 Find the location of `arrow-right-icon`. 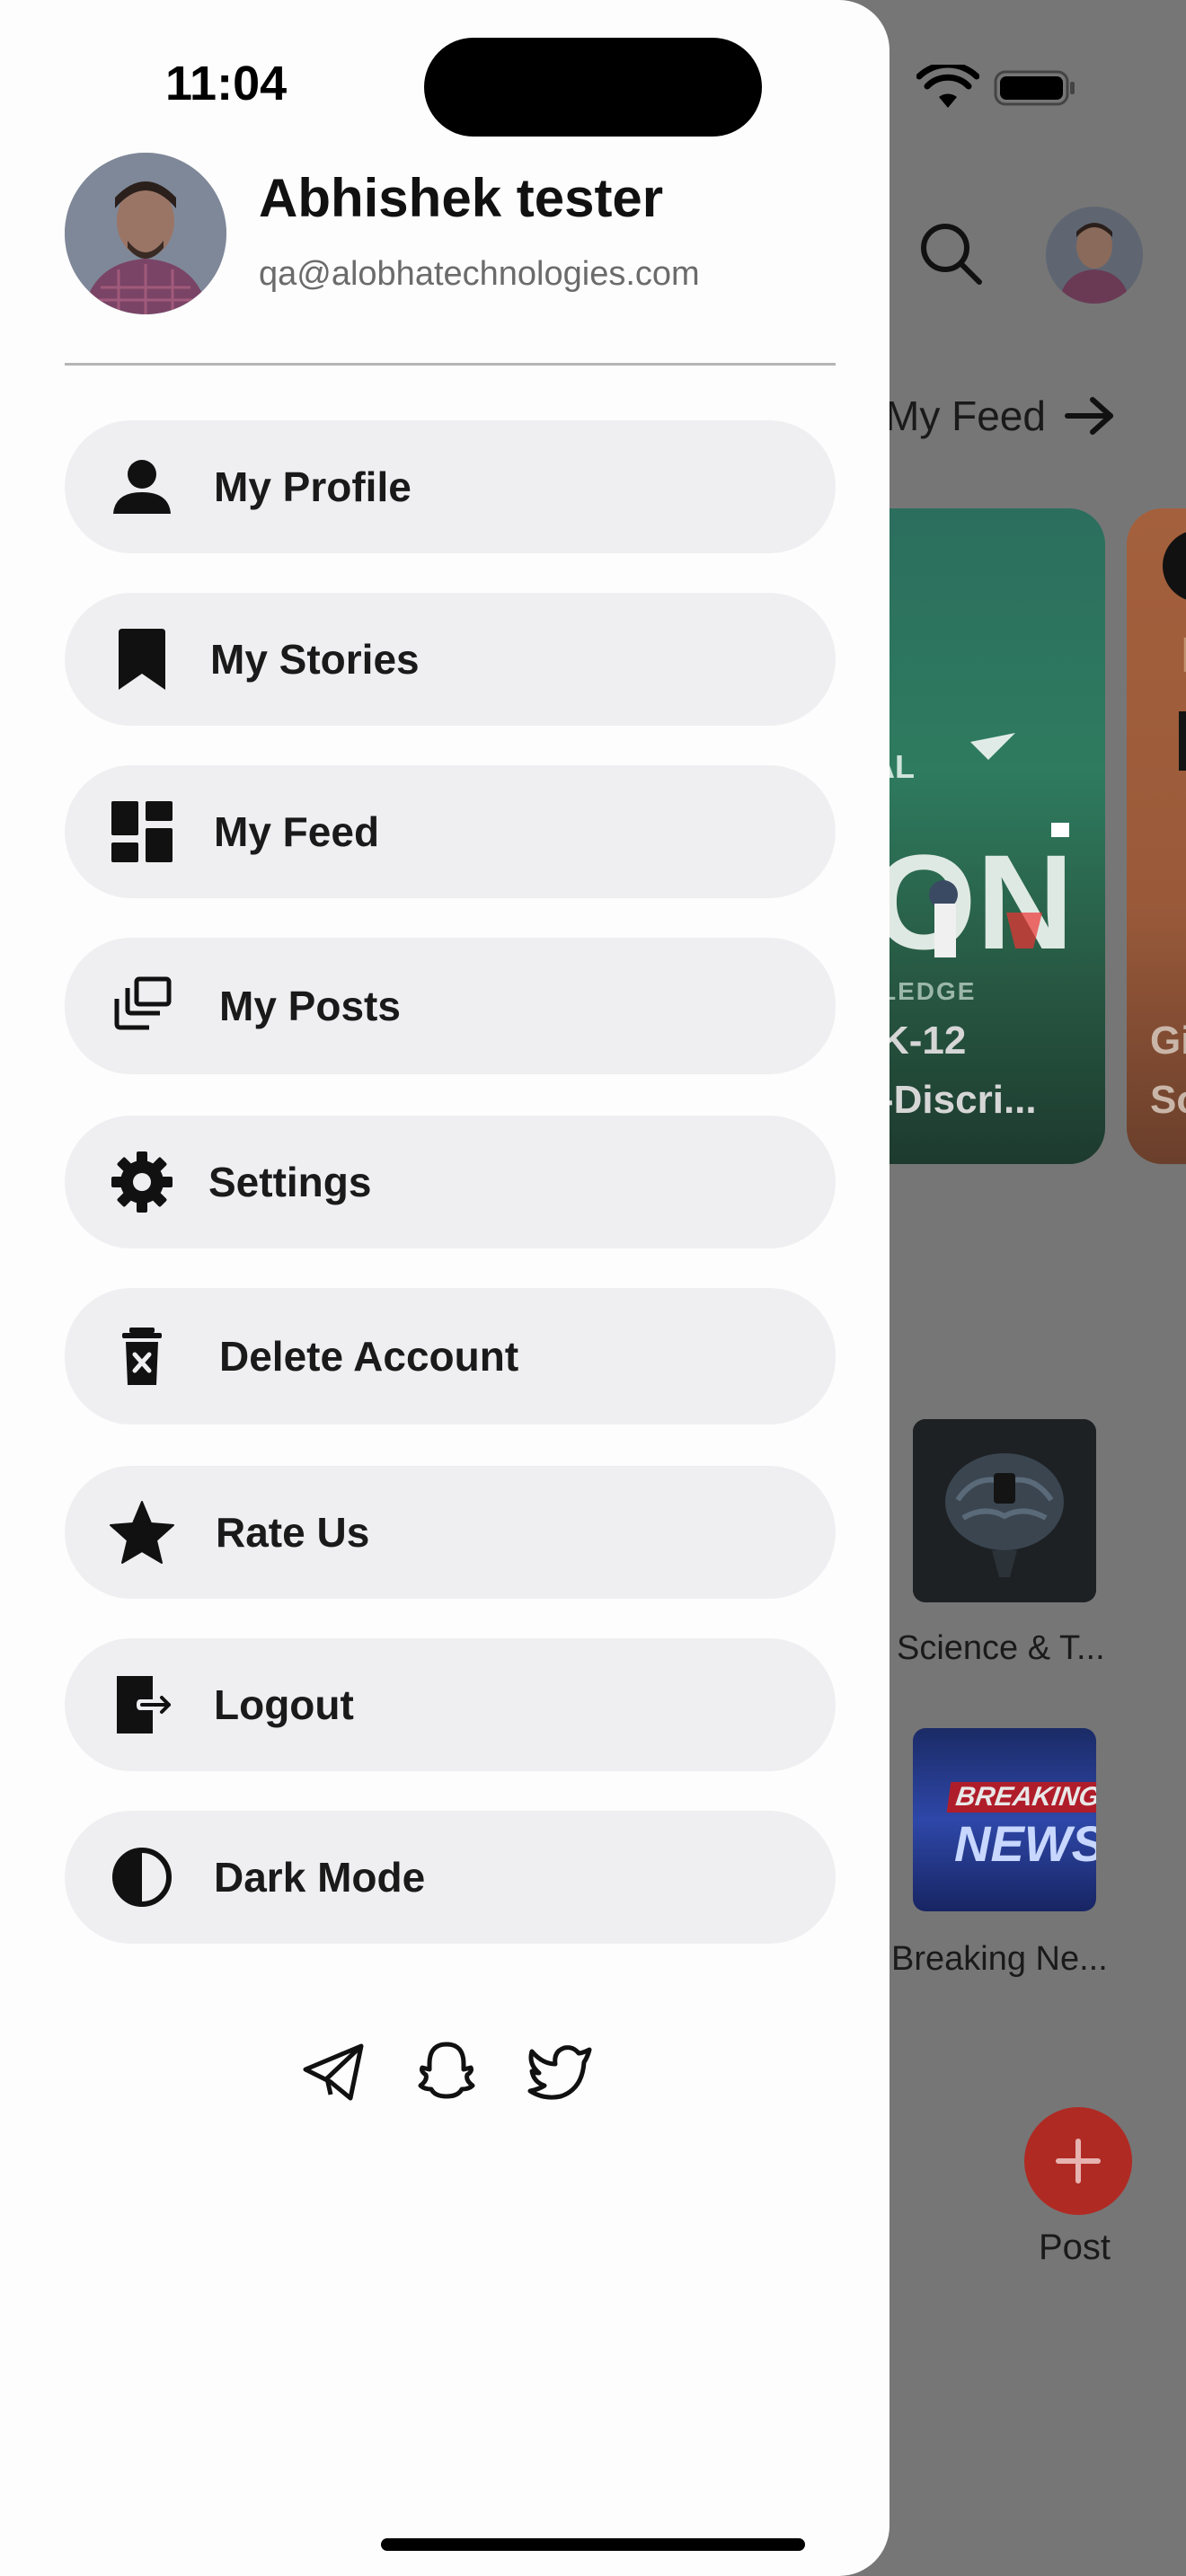

arrow-right-icon is located at coordinates (1088, 416).